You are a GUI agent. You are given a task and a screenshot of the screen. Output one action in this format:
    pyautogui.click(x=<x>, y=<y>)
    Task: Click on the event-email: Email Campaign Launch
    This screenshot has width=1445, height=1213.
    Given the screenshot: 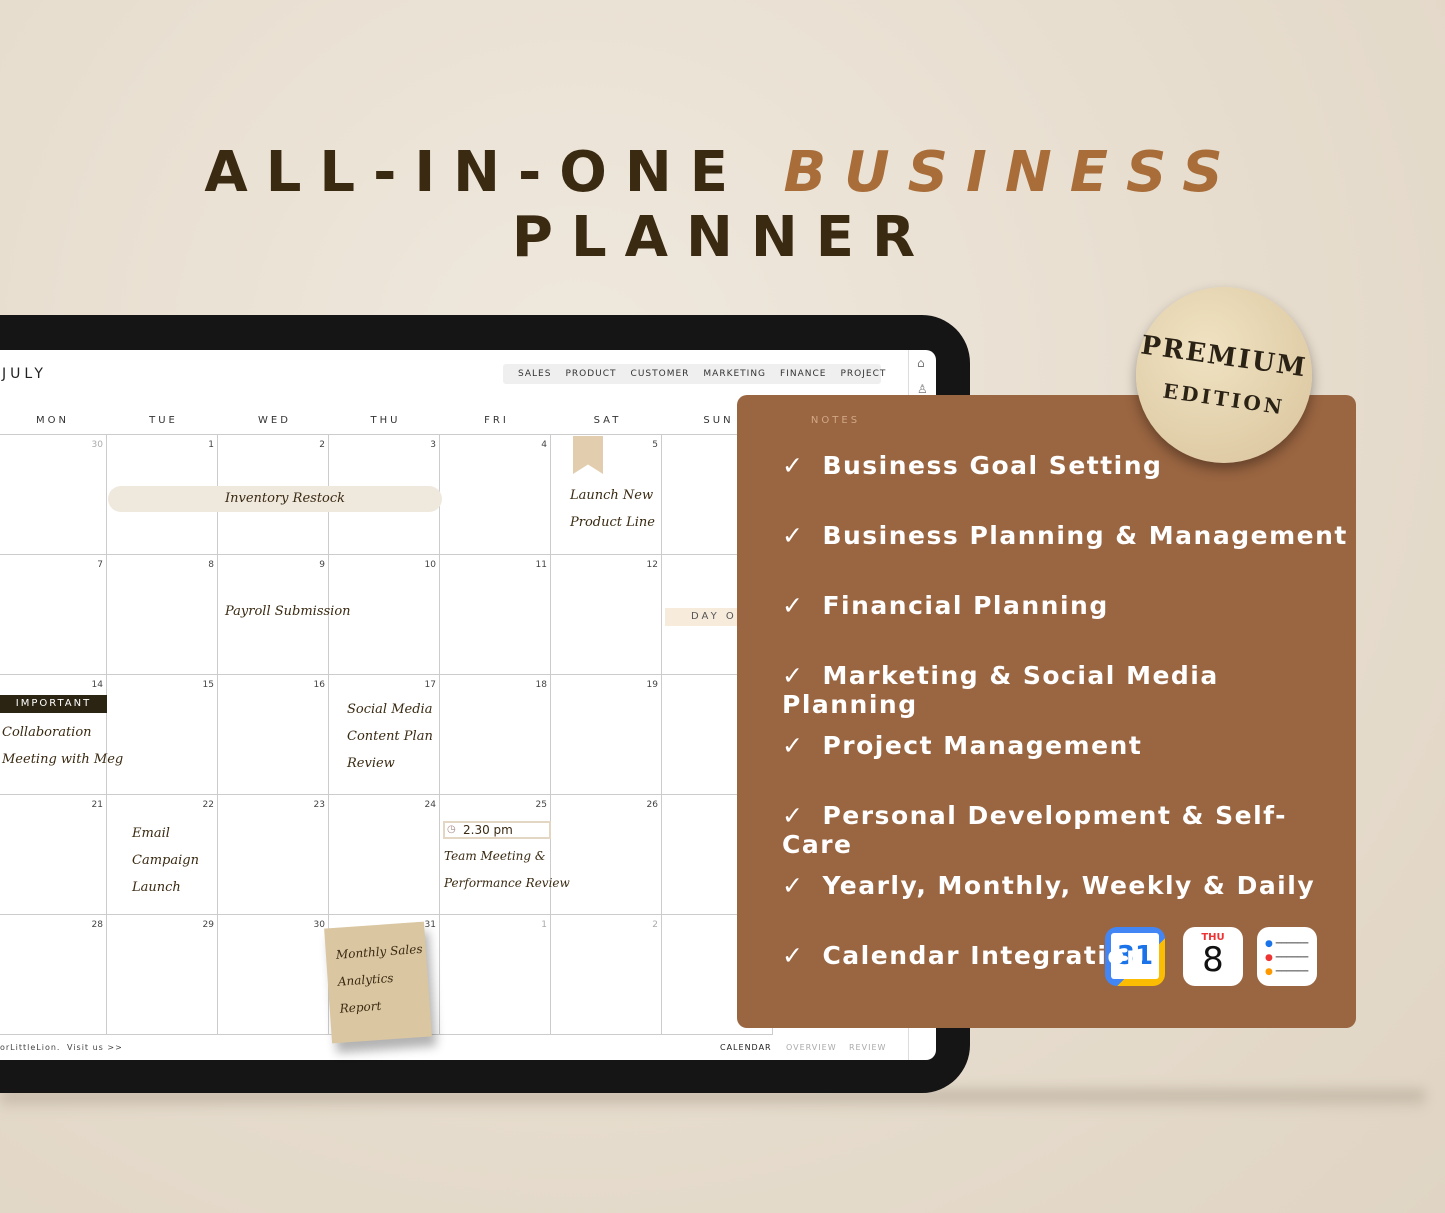 What is the action you would take?
    pyautogui.click(x=165, y=860)
    